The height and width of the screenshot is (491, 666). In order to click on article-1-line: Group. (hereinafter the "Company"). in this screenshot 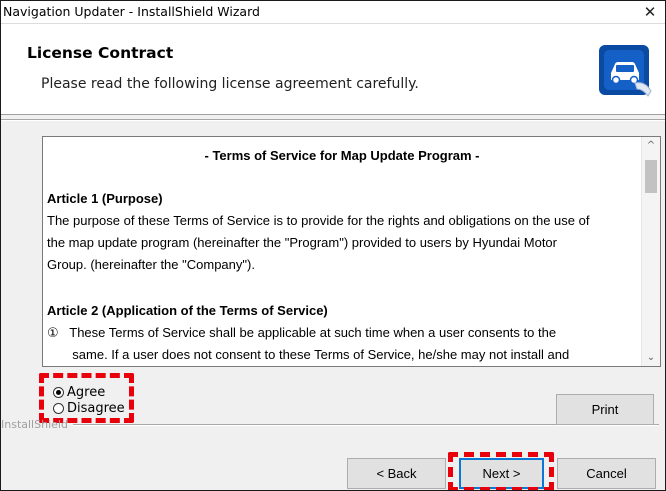, I will do `click(151, 264)`.